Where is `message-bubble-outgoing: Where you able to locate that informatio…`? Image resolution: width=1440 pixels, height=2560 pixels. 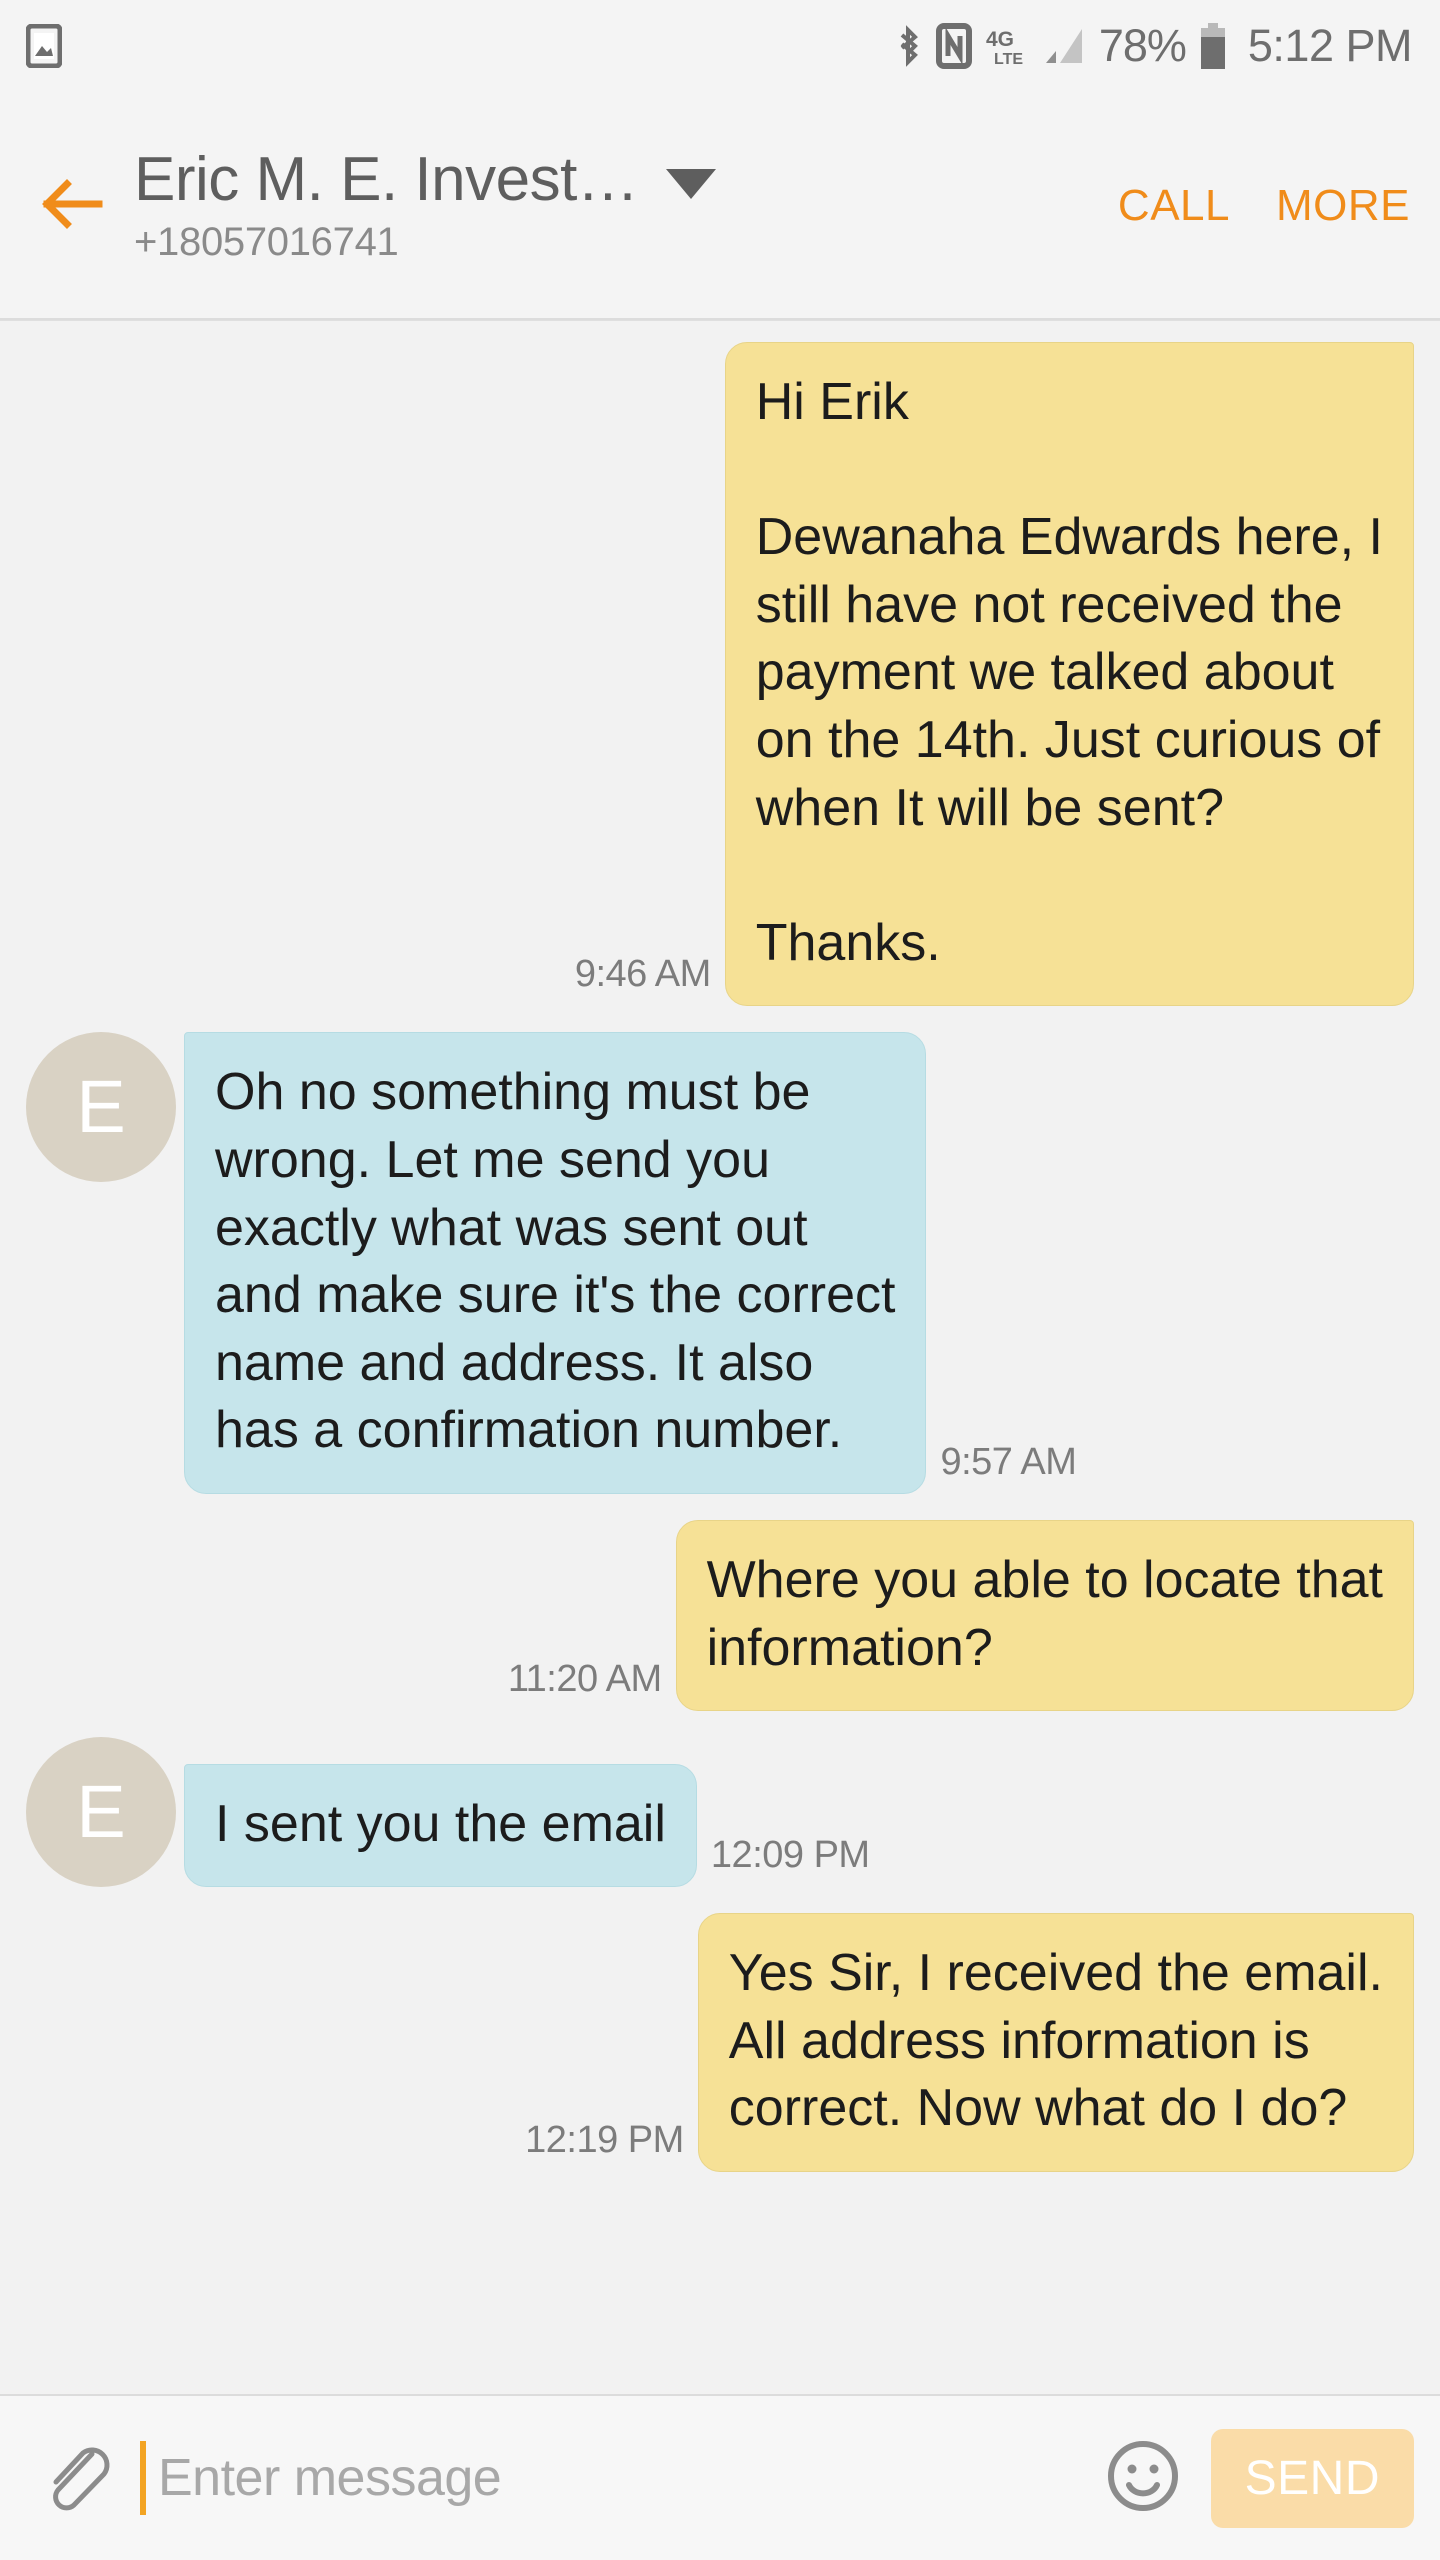 message-bubble-outgoing: Where you able to locate that informatio… is located at coordinates (1044, 1615).